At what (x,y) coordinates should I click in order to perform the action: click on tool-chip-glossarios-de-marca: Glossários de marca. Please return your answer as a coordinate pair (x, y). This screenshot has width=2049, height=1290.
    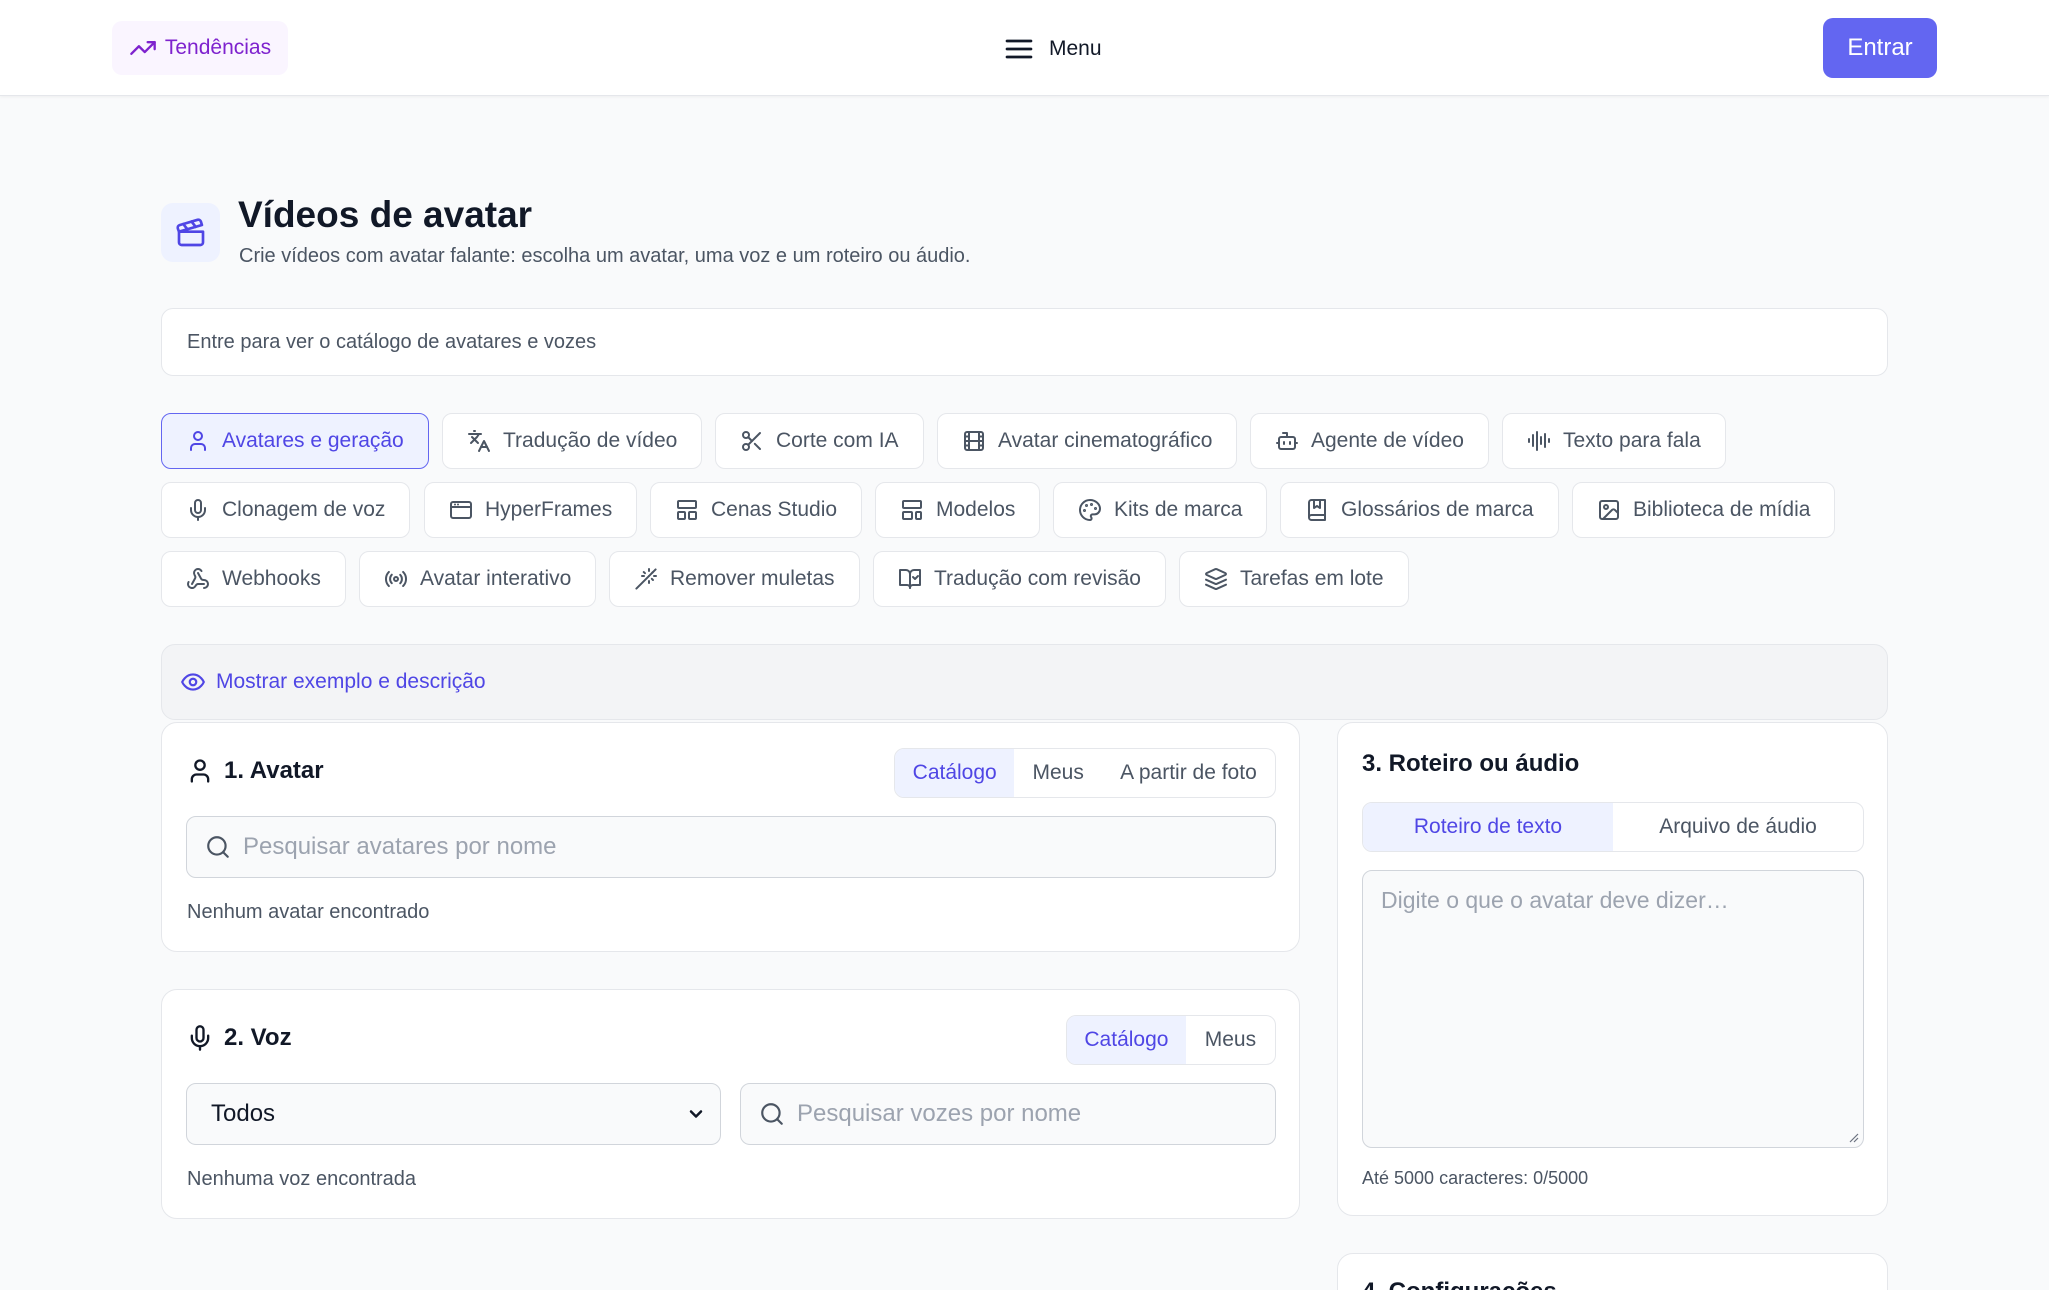
    Looking at the image, I should click on (1419, 510).